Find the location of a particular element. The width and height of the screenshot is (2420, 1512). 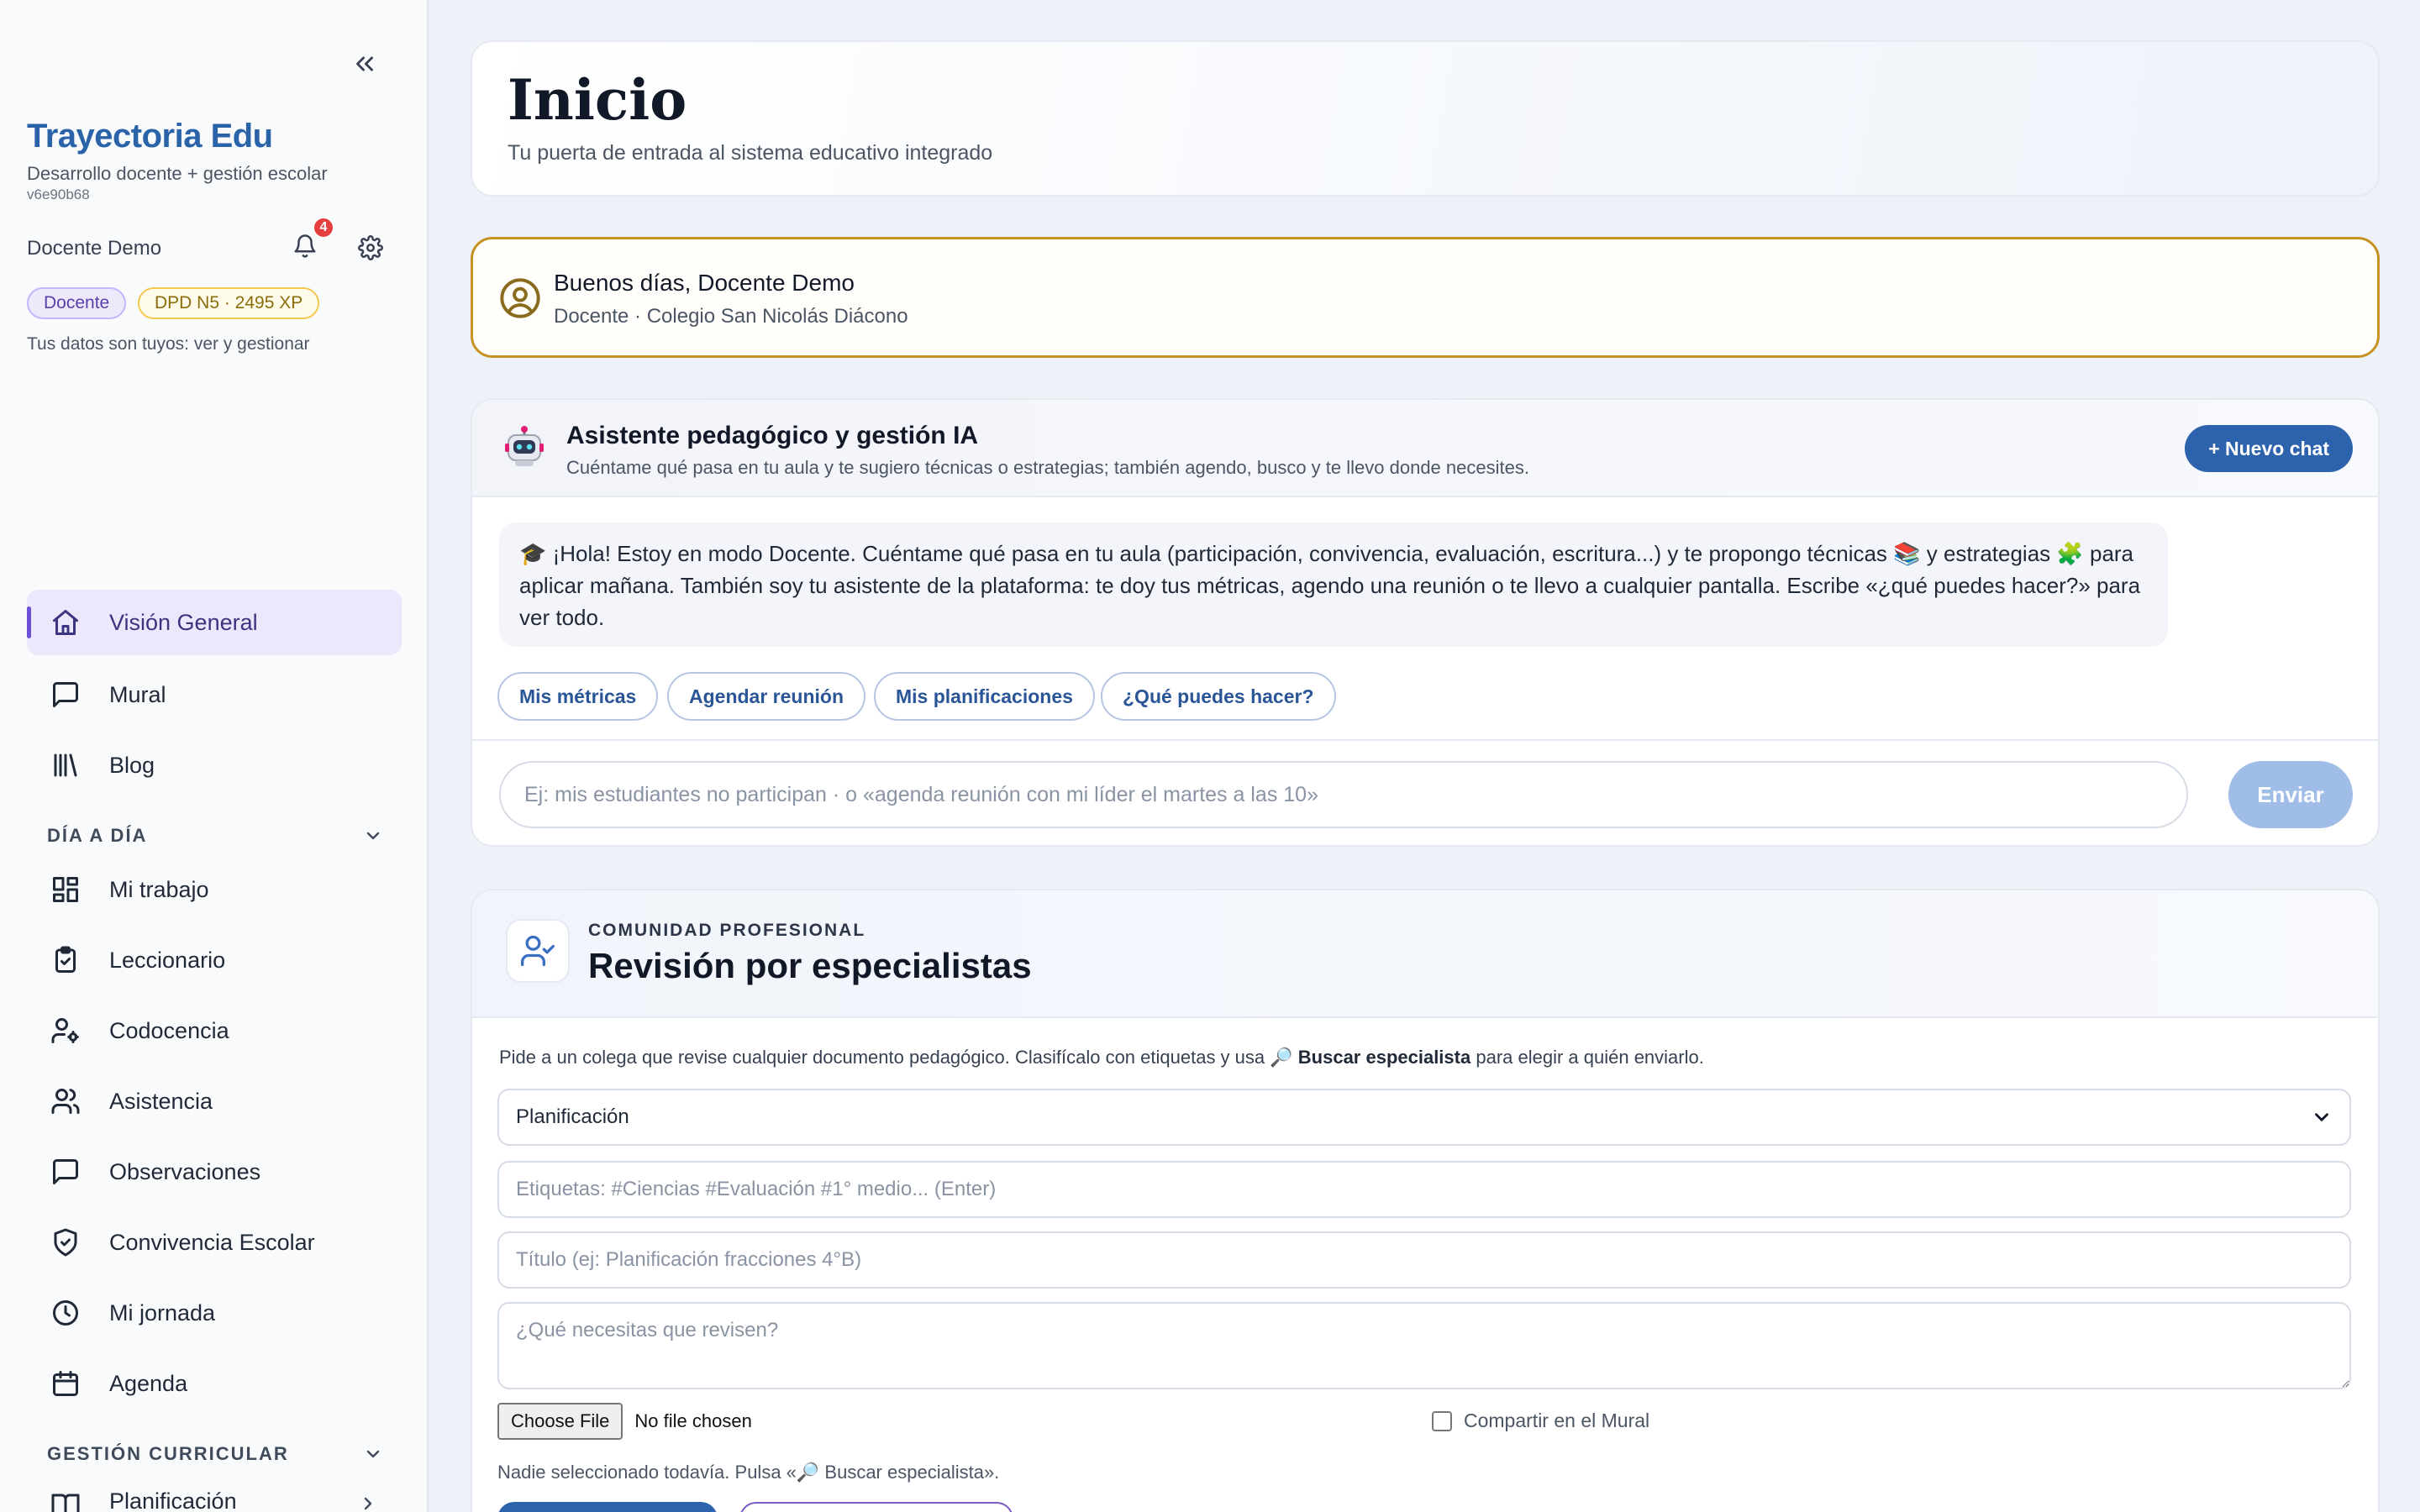

page-title: Inicio is located at coordinates (597, 100).